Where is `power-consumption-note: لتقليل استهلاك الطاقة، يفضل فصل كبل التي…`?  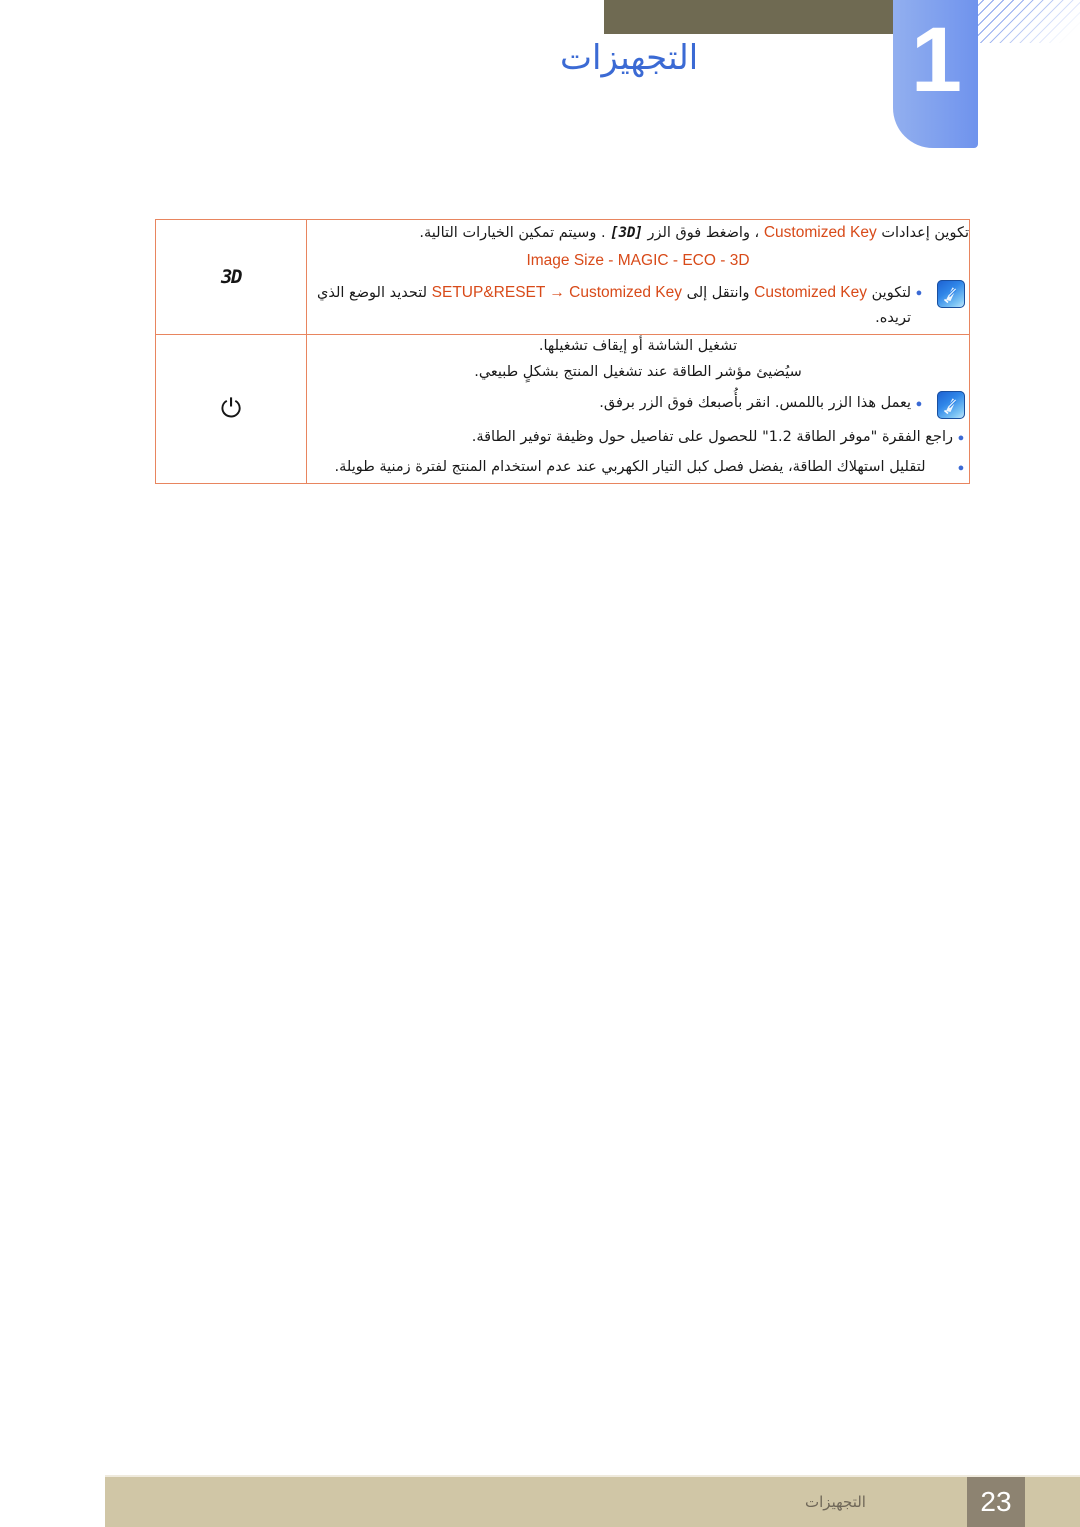 power-consumption-note: لتقليل استهلاك الطاقة، يفضل فصل كبل التي… is located at coordinates (630, 466).